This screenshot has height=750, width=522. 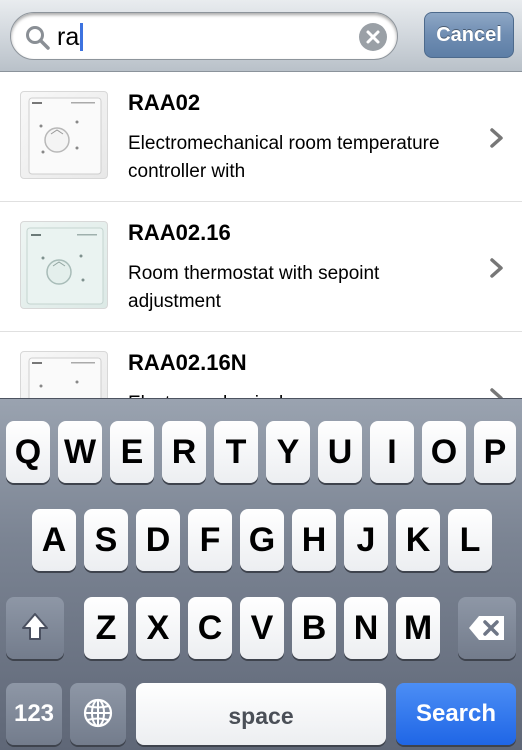 What do you see at coordinates (28, 452) in the screenshot?
I see `key-q: Q` at bounding box center [28, 452].